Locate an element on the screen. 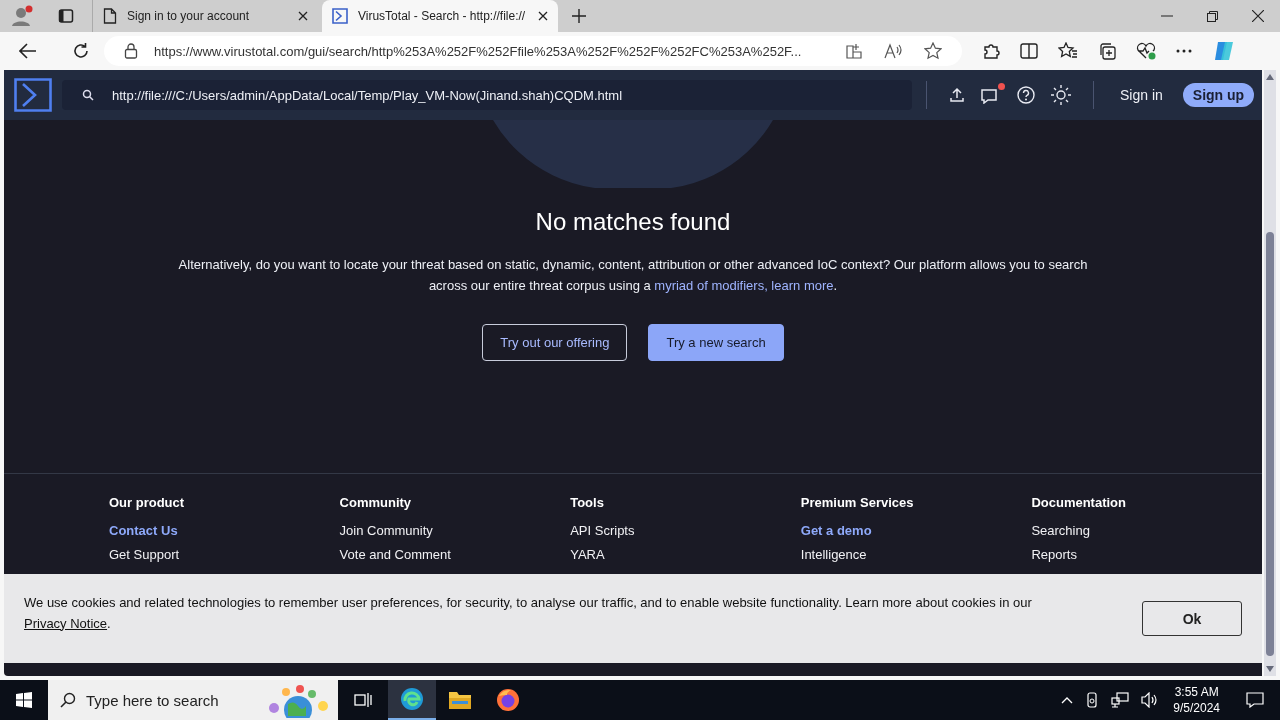  globe-drawing is located at coordinates (298, 701).